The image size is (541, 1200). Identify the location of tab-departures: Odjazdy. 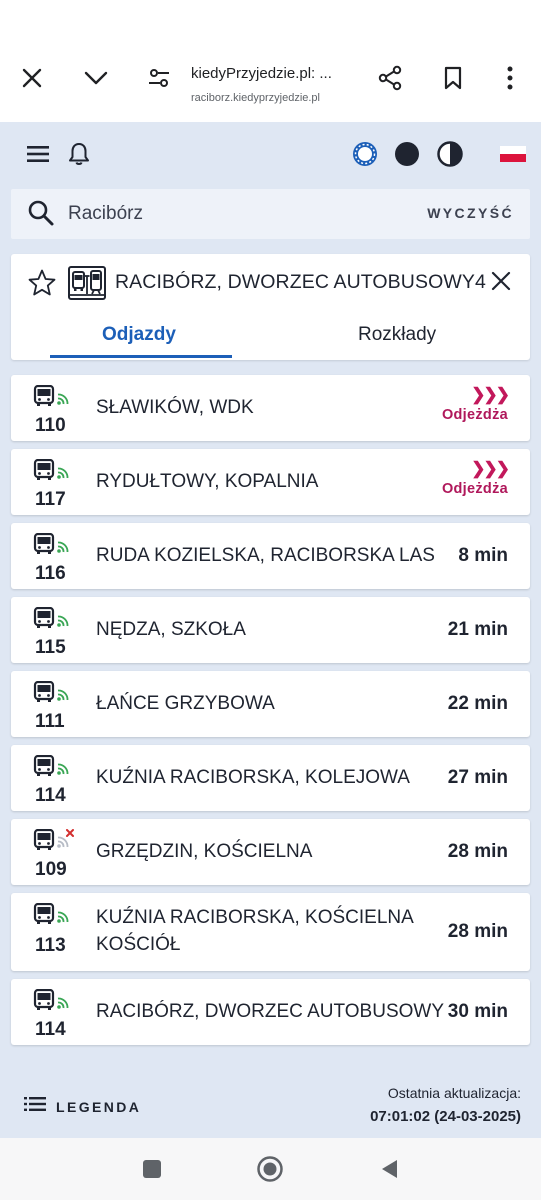
(139, 335).